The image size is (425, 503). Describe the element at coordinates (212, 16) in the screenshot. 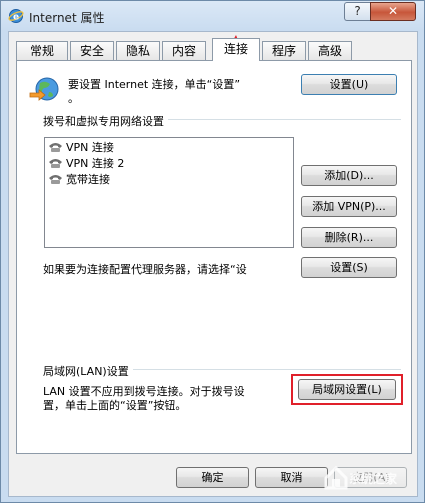

I see `title-bar: e Internet 属性 ? ✕` at that location.